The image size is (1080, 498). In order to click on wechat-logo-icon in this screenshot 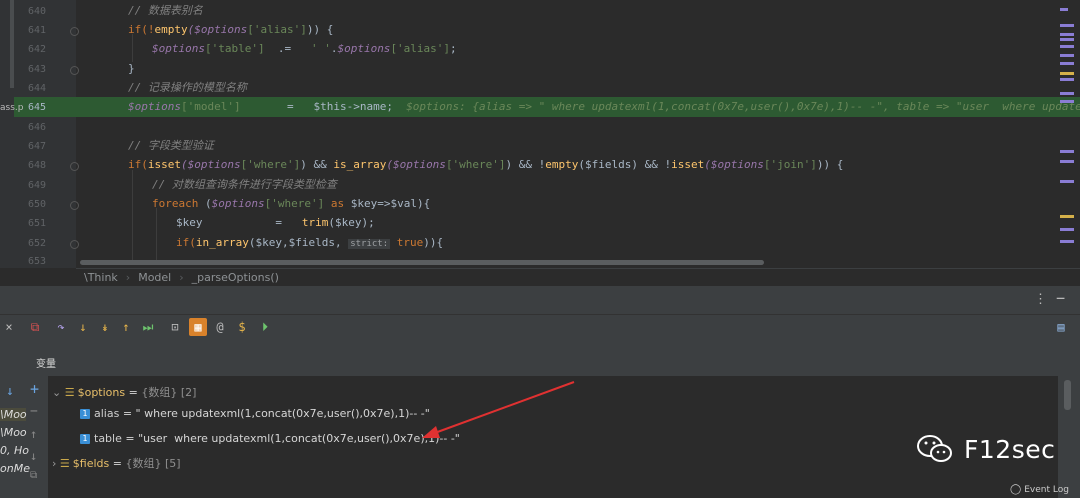, I will do `click(934, 448)`.